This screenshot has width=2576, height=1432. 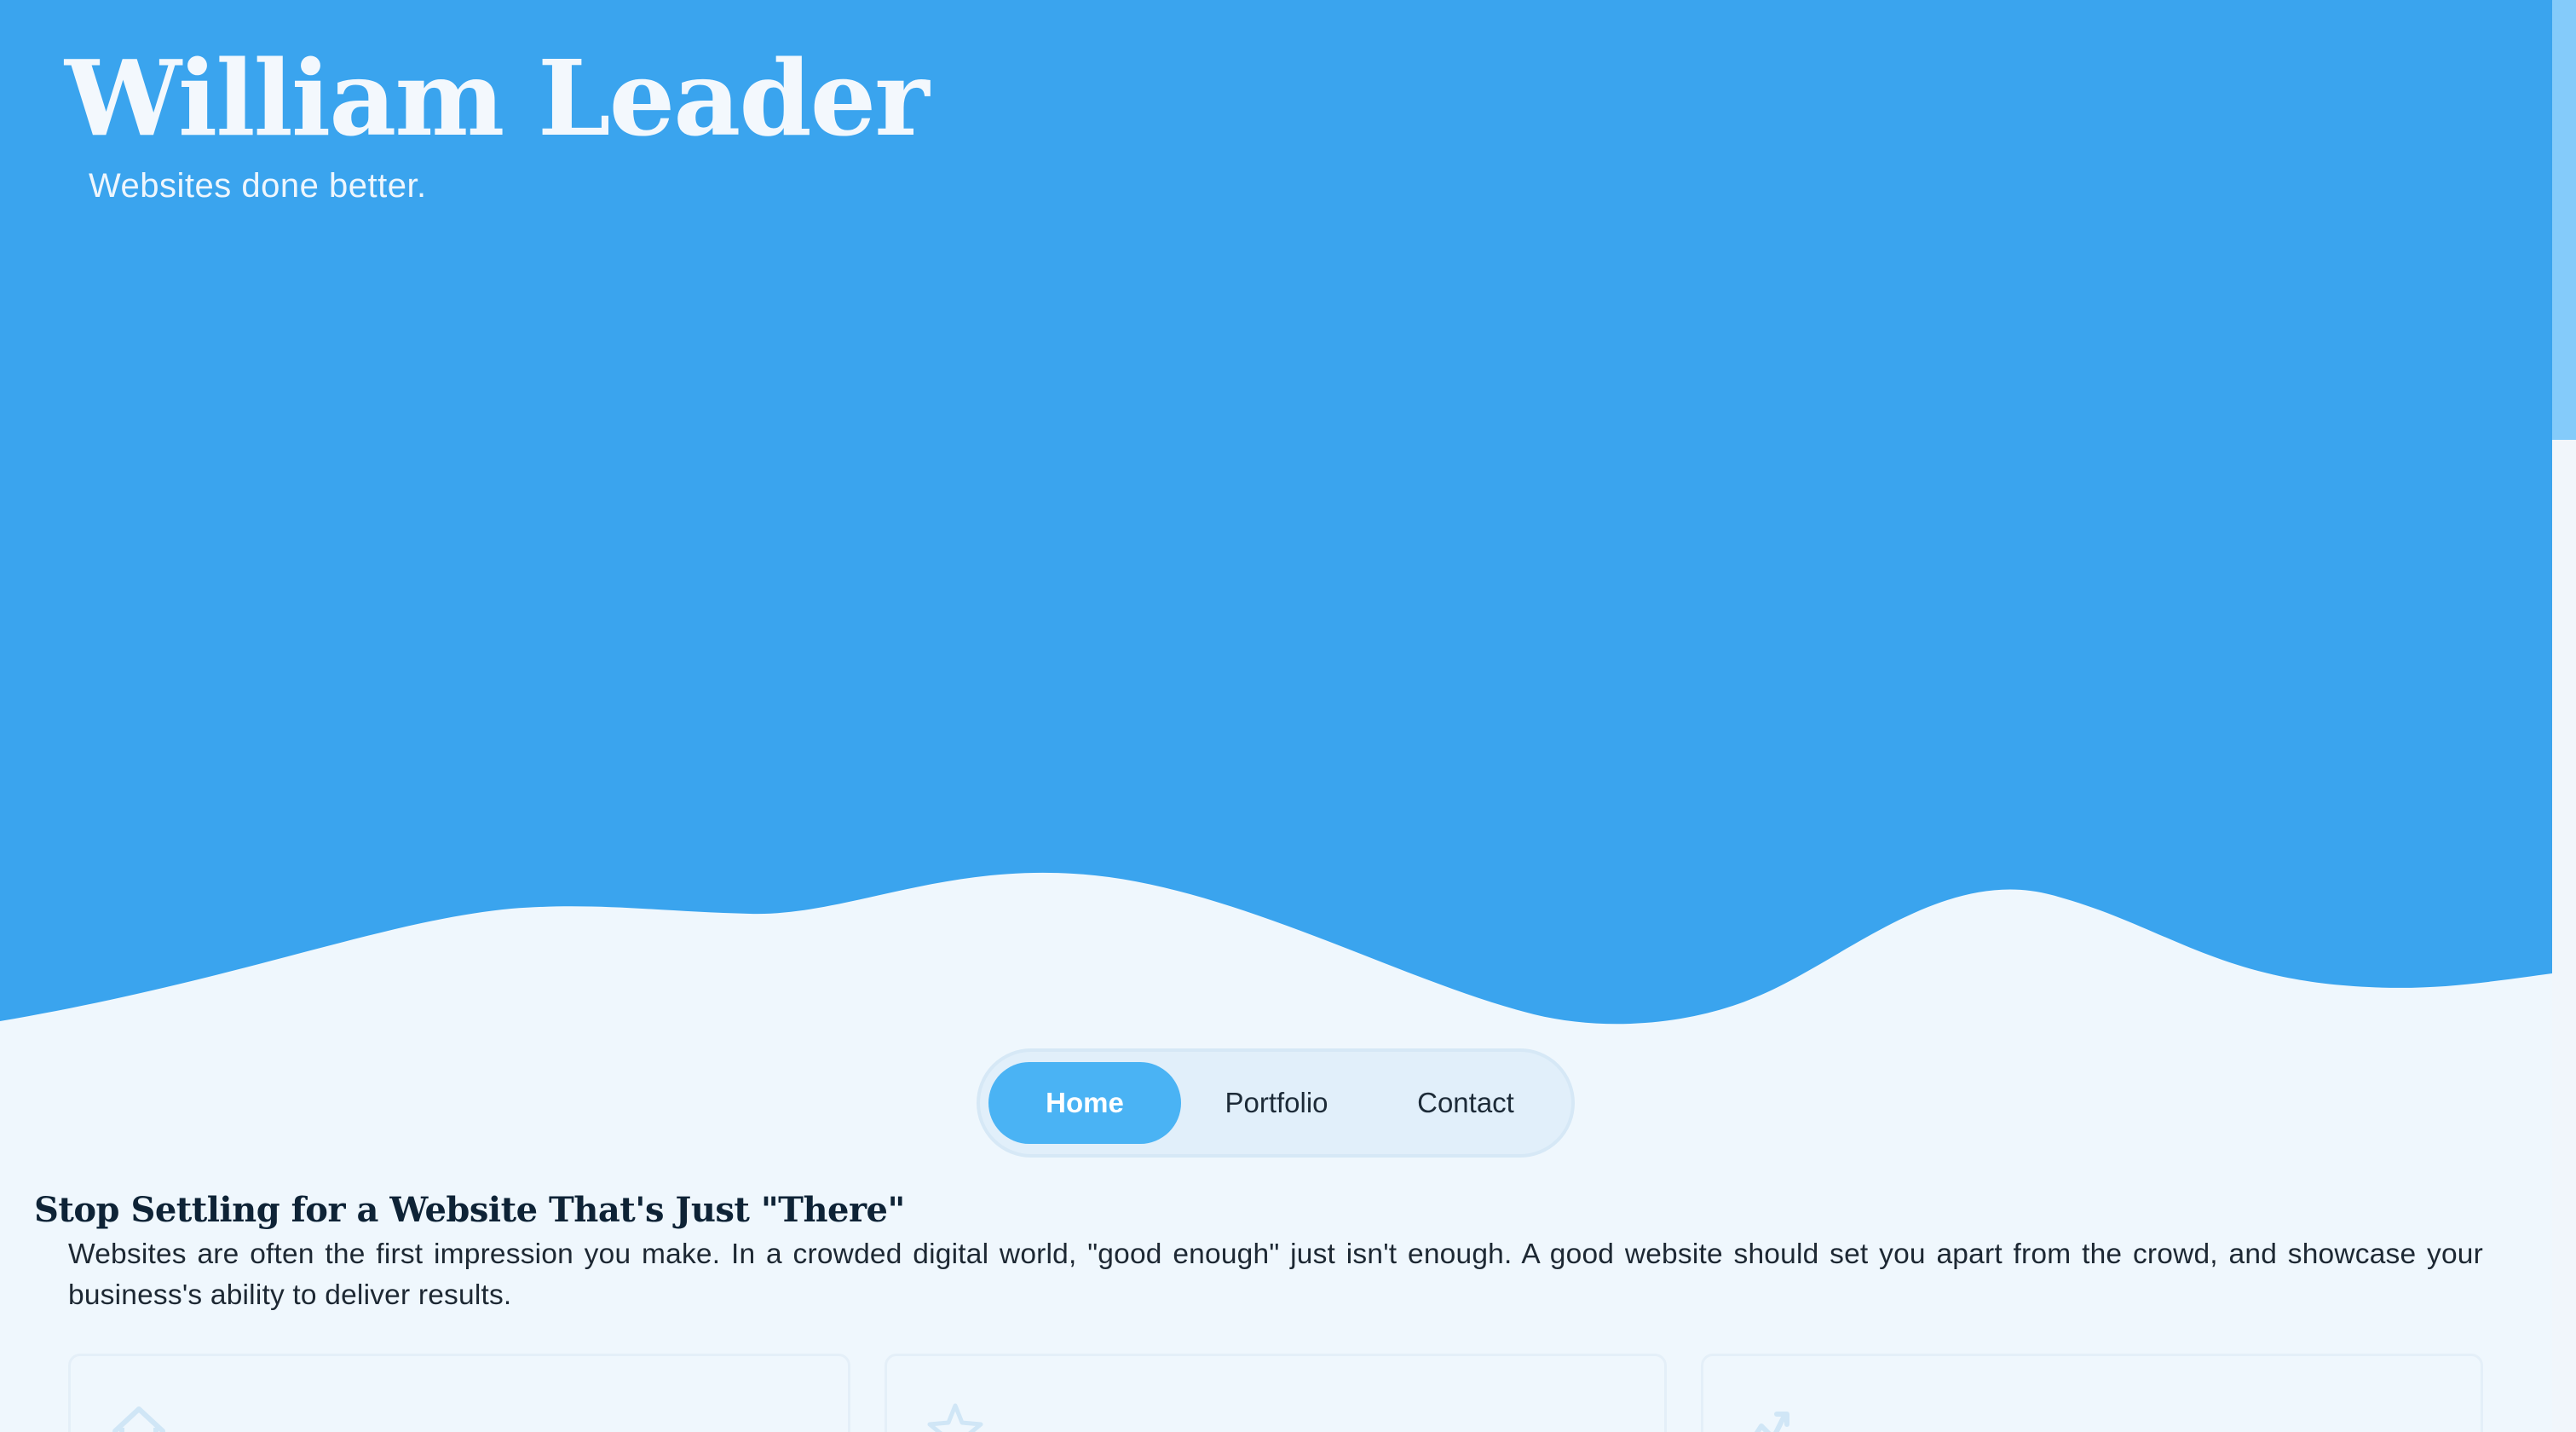 I want to click on scrollbar, so click(x=2564, y=716).